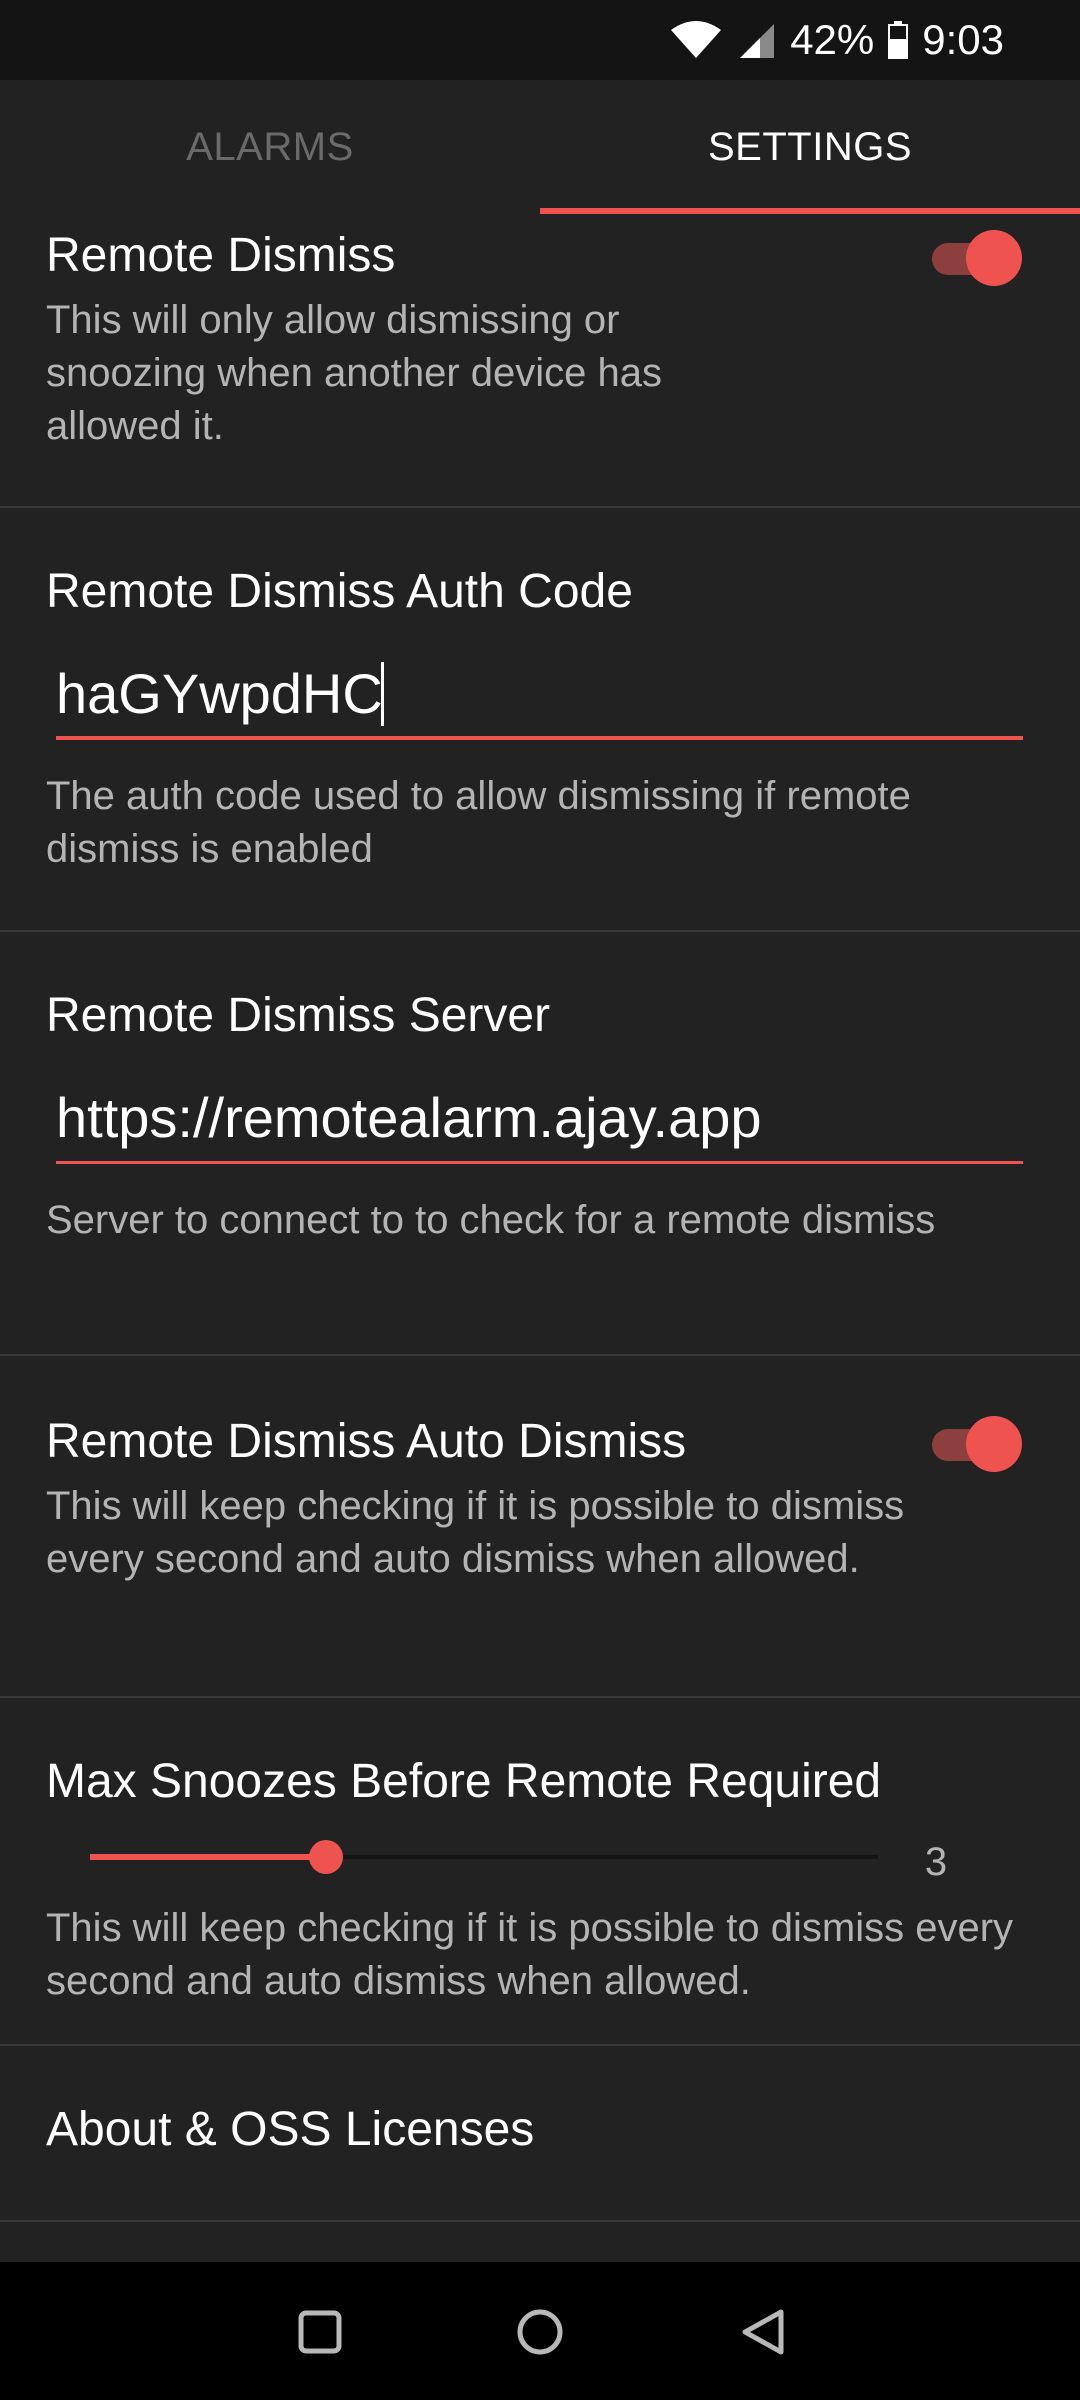  Describe the element at coordinates (484, 1857) in the screenshot. I see `max-snoozes-slider` at that location.